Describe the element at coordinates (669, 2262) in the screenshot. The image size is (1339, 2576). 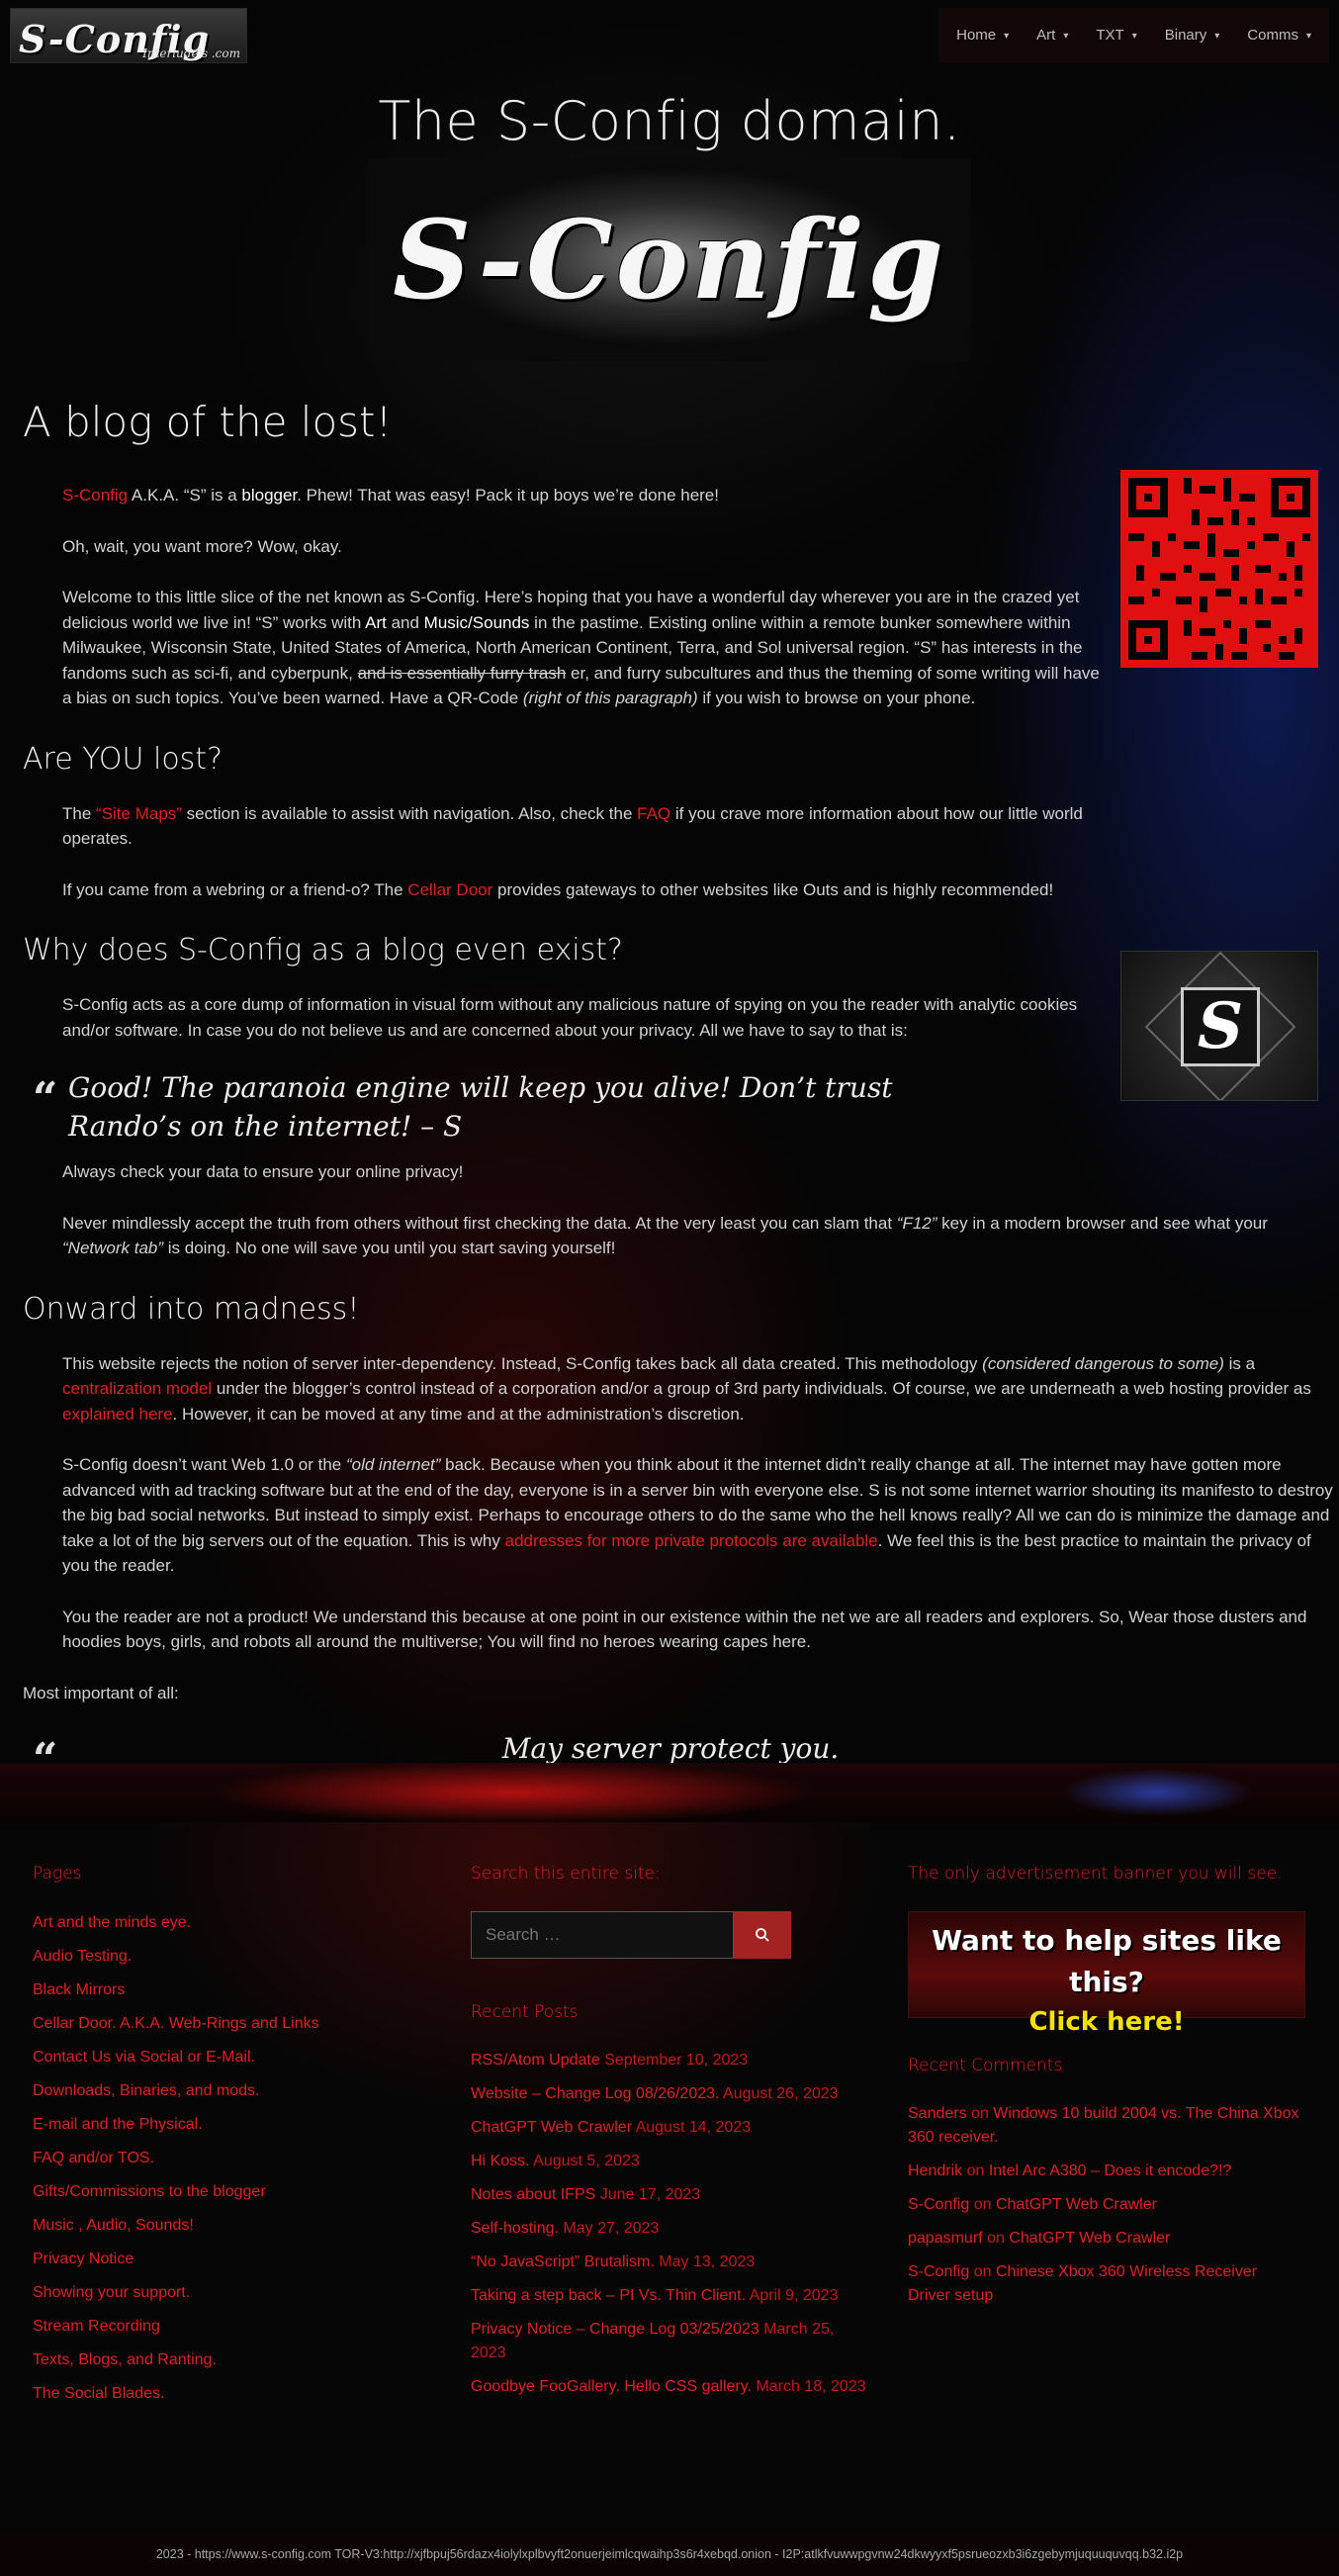
I see `list-item: “No JavaScript” Brutalism. May 13, 2023` at that location.